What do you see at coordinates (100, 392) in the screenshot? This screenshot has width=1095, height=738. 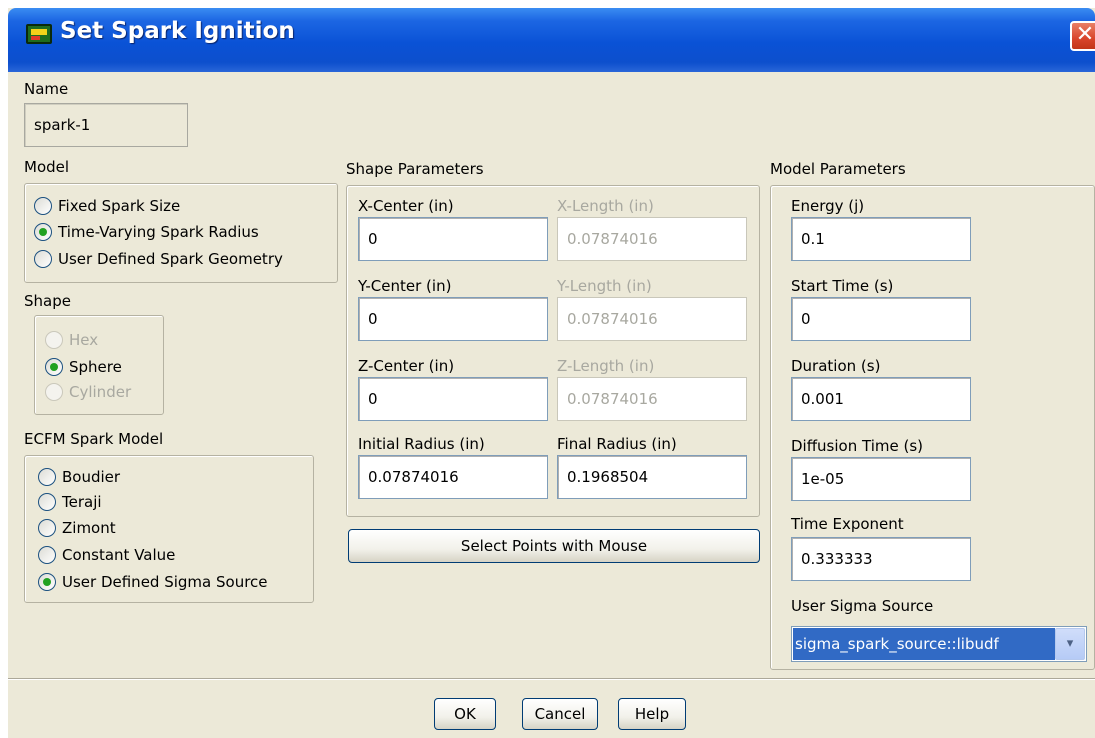 I see `radio-label: Cylinder` at bounding box center [100, 392].